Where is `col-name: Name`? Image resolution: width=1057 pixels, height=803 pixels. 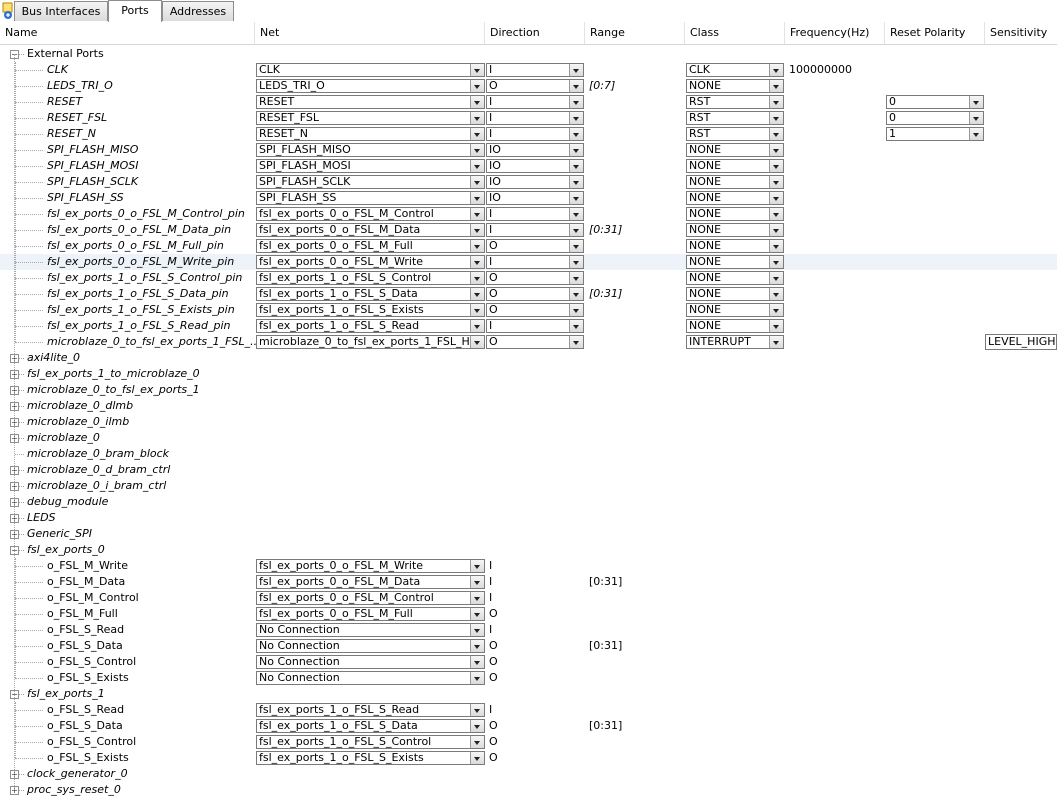
col-name: Name is located at coordinates (127, 33).